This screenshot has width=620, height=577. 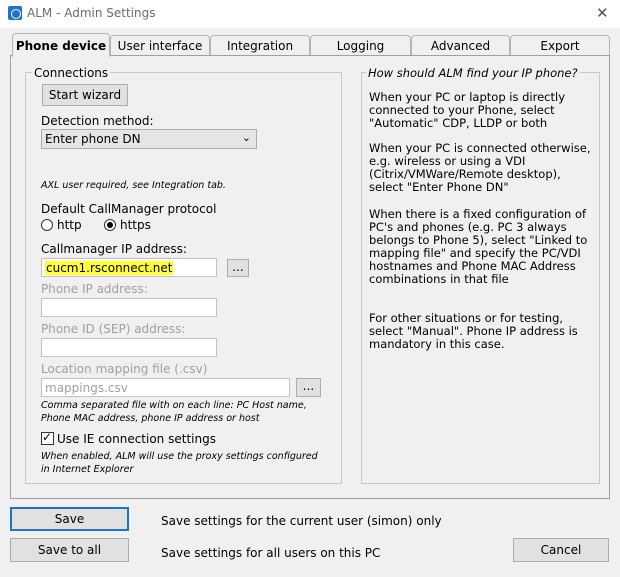 What do you see at coordinates (47, 225) in the screenshot?
I see `http-radio` at bounding box center [47, 225].